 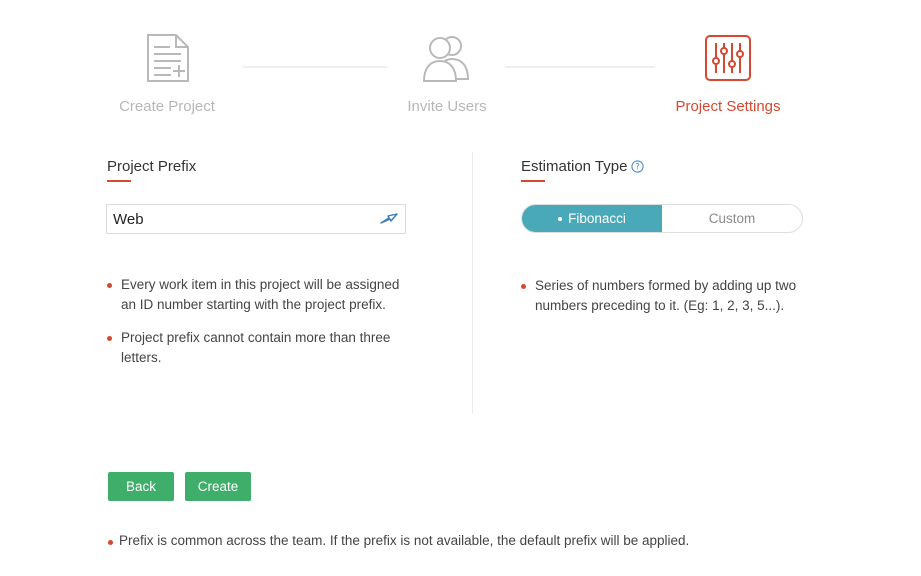 I want to click on step-label: Create Project, so click(x=167, y=106).